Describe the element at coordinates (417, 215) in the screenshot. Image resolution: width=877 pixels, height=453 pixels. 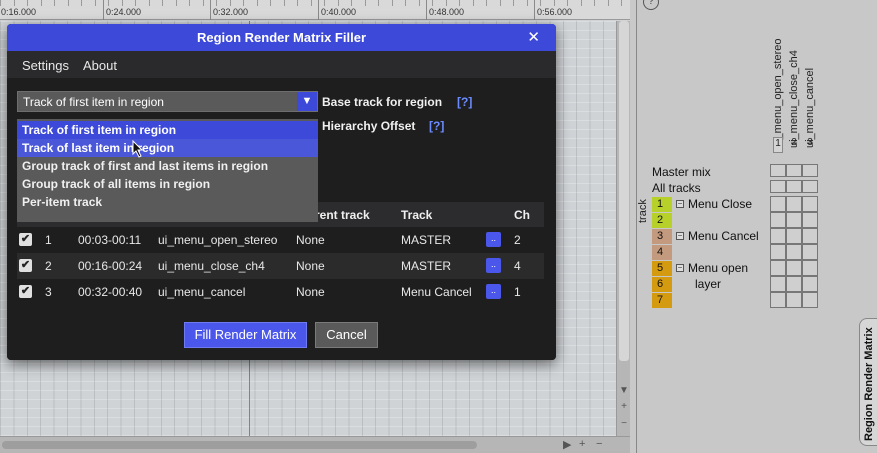
I see `column-header-track: Track` at that location.